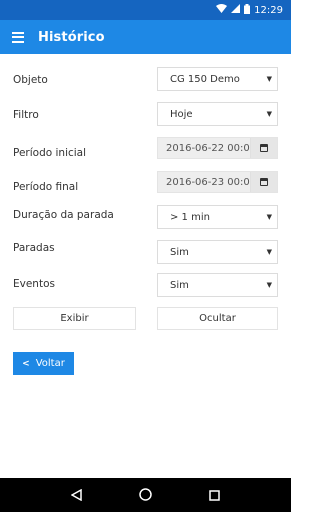  Describe the element at coordinates (26, 363) in the screenshot. I see `chevron-left-icon: <` at that location.